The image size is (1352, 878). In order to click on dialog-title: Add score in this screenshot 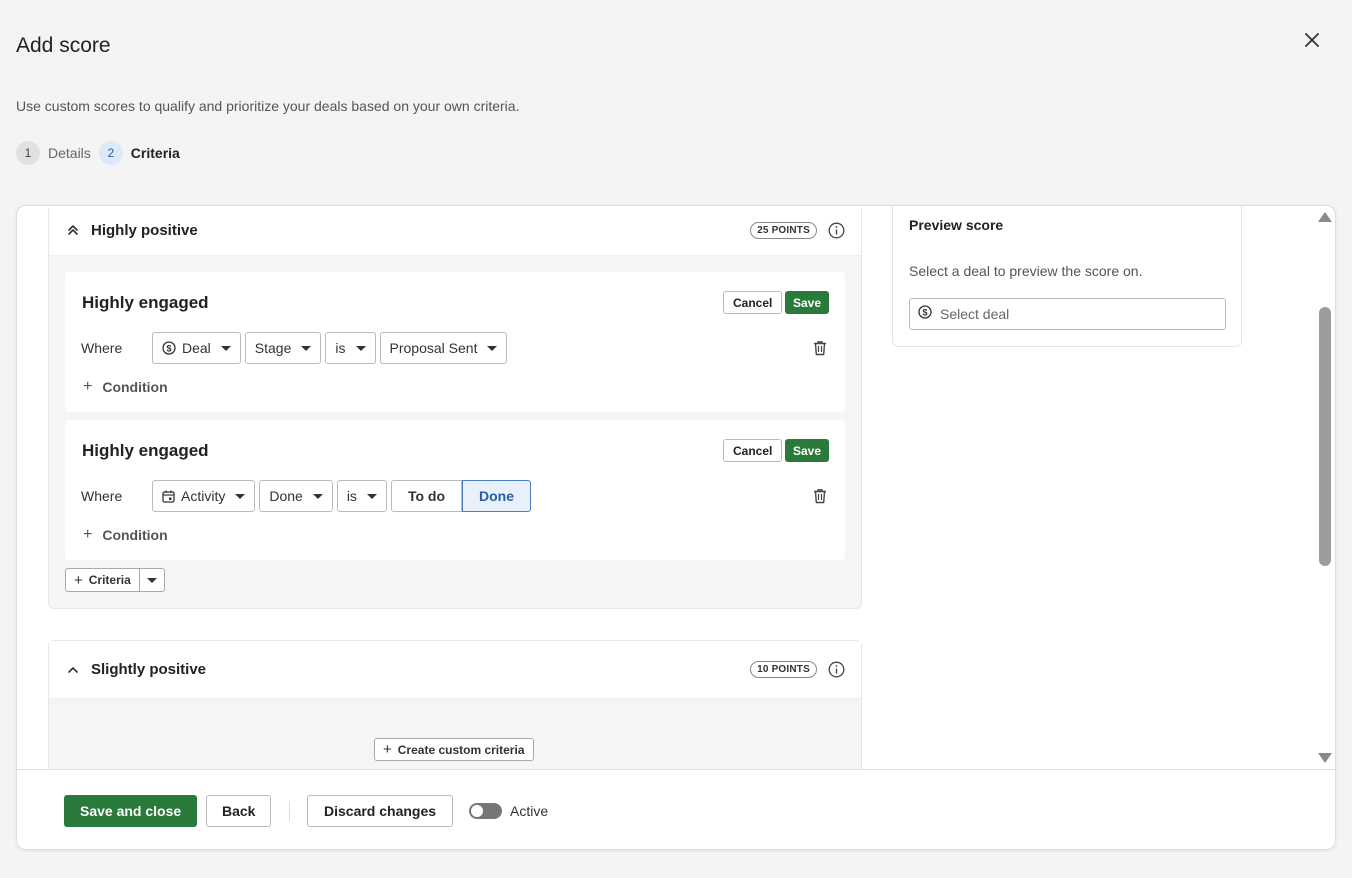, I will do `click(63, 45)`.